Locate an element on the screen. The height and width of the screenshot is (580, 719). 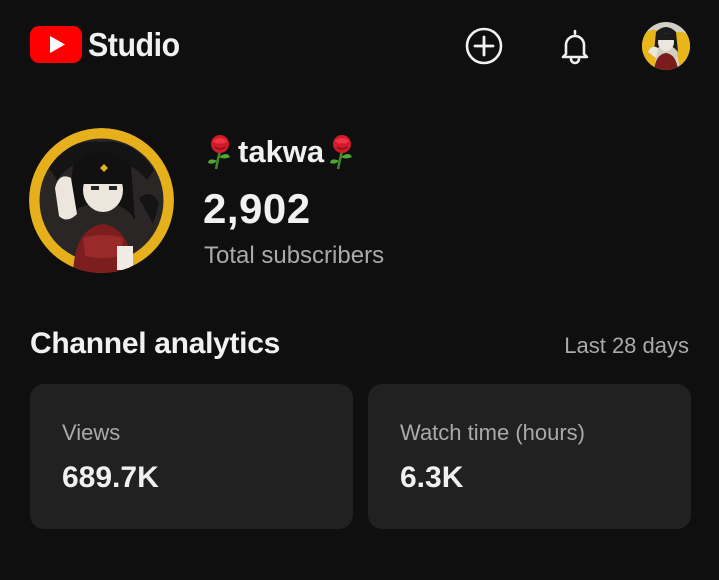
analytics-title: Channel analytics is located at coordinates (155, 343).